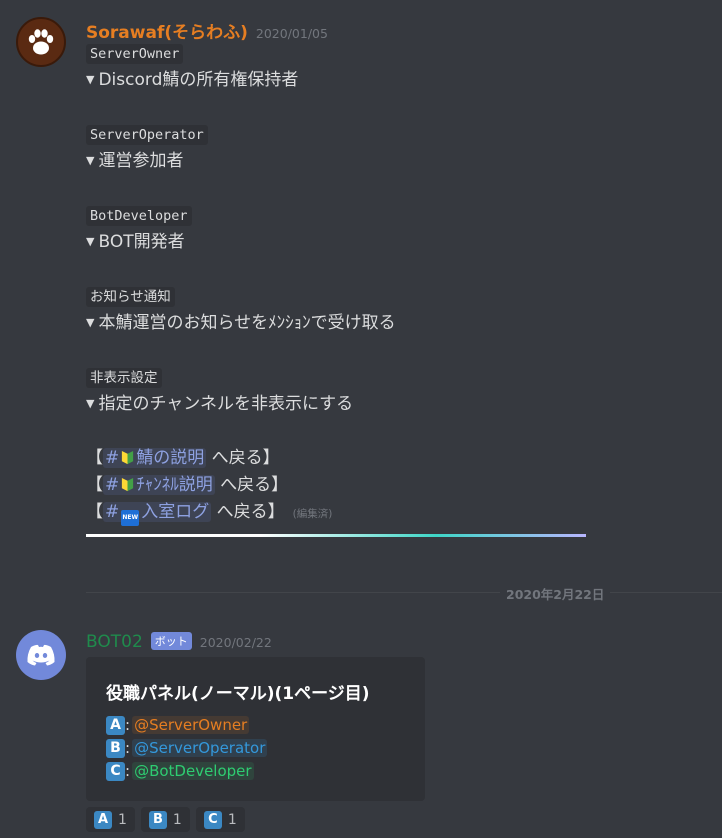 The width and height of the screenshot is (722, 838). I want to click on role-option-row: A: @ServerOwner, so click(178, 725).